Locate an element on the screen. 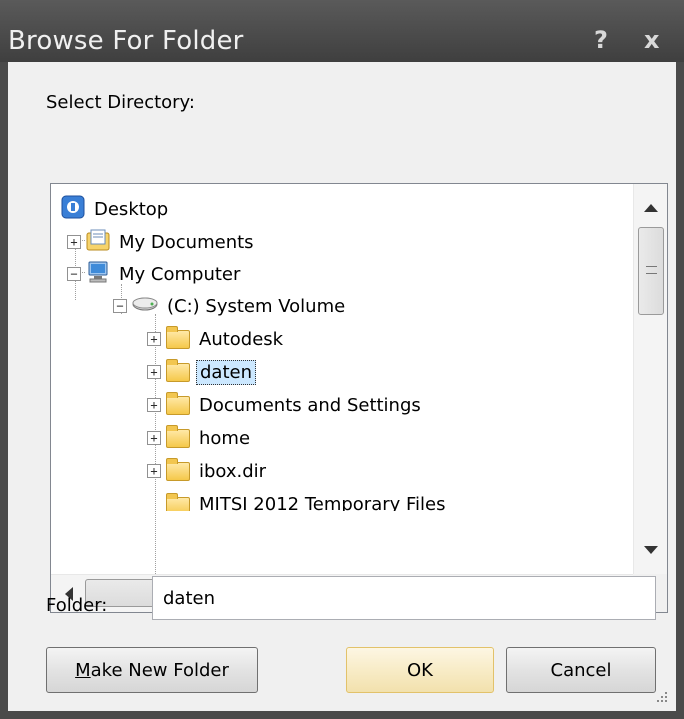  tree-item-ibox-dir: + ibox.dir is located at coordinates (208, 471).